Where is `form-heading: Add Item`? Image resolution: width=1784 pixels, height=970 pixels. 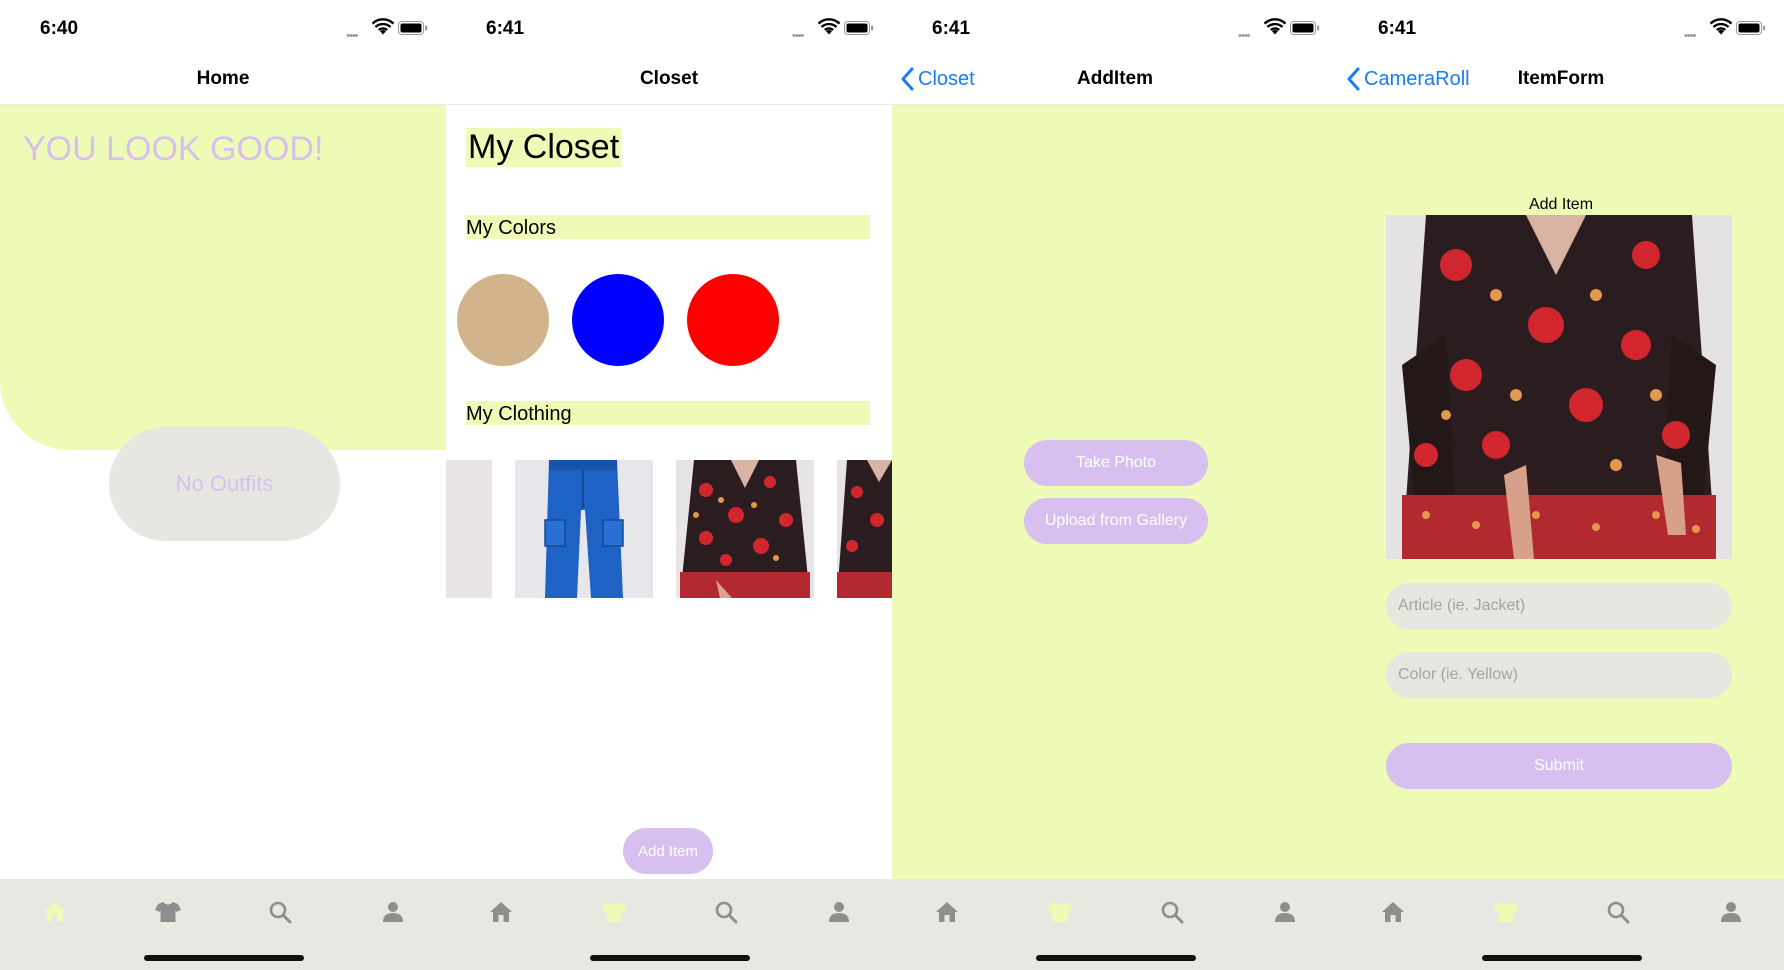 form-heading: Add Item is located at coordinates (1561, 204).